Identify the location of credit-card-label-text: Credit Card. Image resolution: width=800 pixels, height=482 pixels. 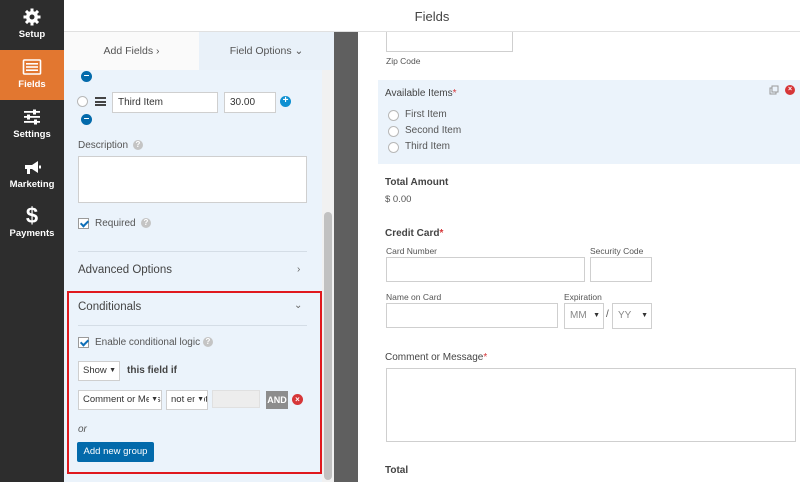
(412, 233).